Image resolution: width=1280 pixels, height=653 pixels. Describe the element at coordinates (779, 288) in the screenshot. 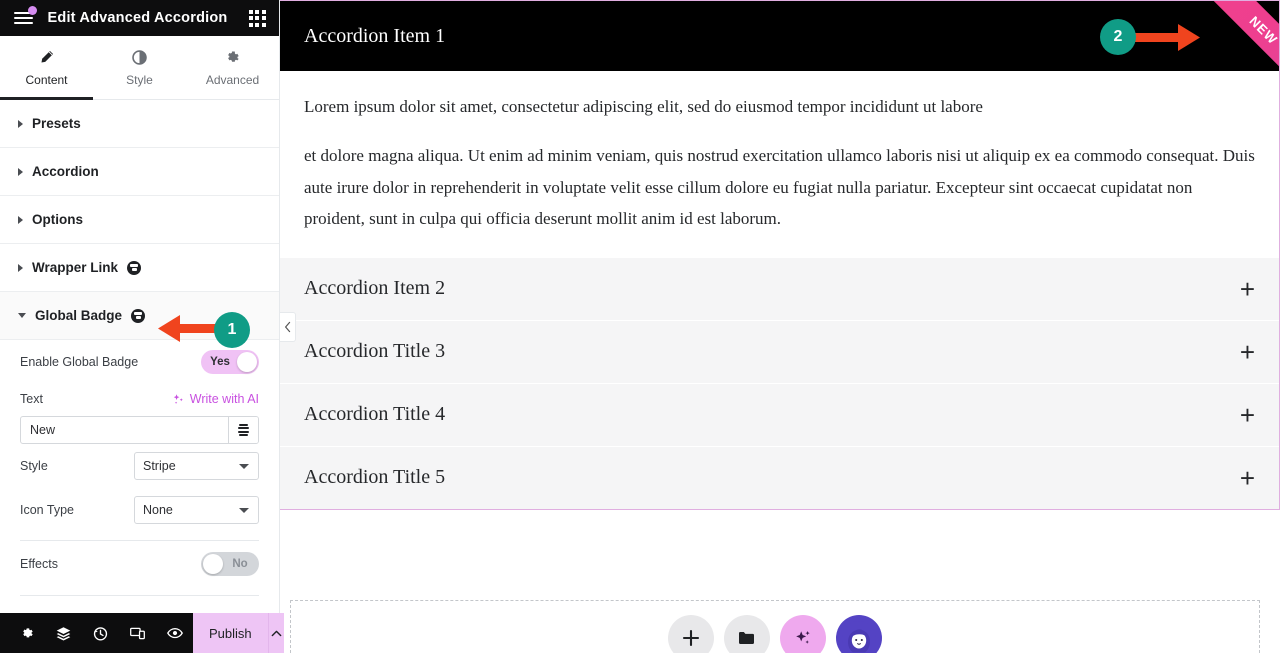

I see `accordion-header-2: Accordion Item 2 +` at that location.